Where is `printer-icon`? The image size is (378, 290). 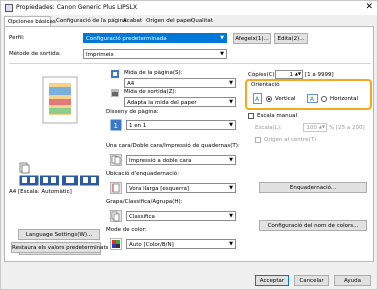
printer-icon is located at coordinates (9, 8).